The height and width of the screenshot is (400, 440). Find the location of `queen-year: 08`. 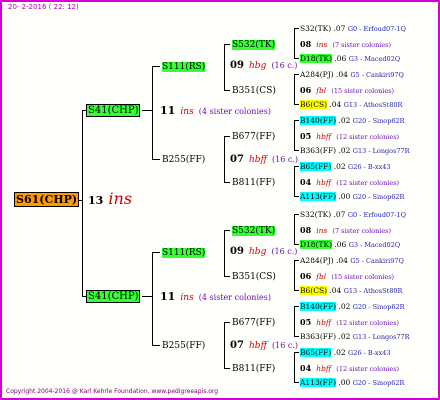

queen-year: 08 is located at coordinates (306, 44).